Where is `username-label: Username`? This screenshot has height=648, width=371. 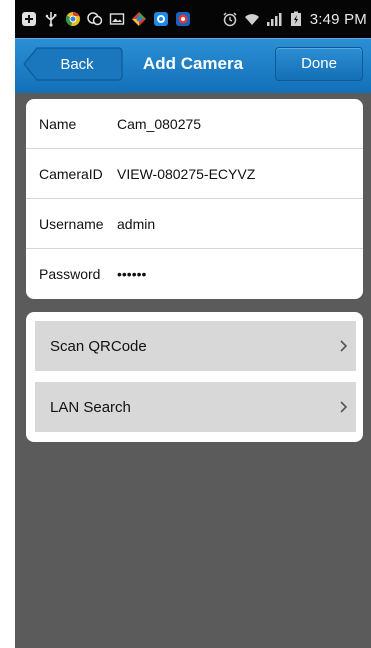
username-label: Username is located at coordinates (71, 223).